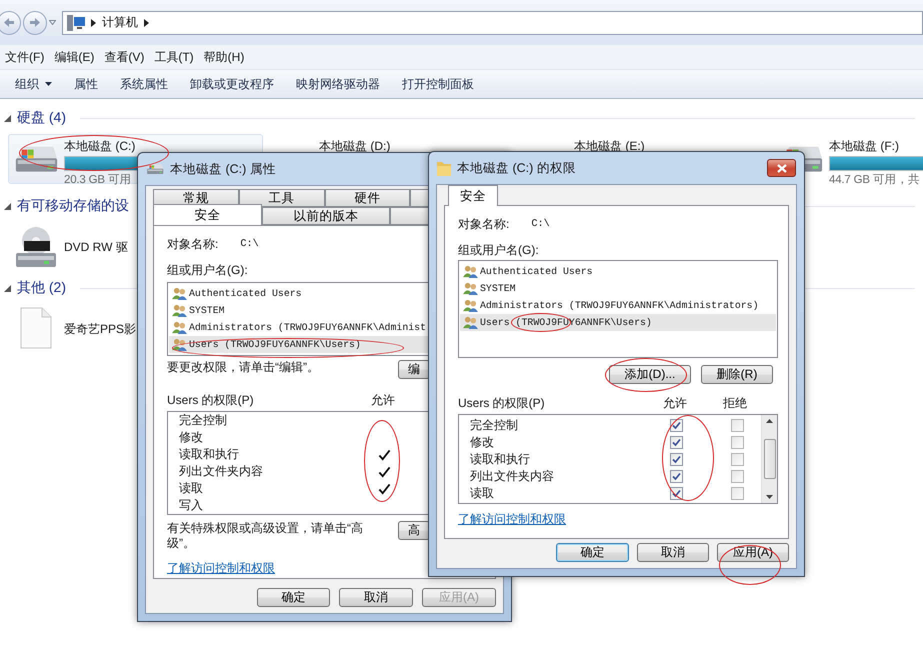  I want to click on dropdown-caret-icon, so click(52, 22).